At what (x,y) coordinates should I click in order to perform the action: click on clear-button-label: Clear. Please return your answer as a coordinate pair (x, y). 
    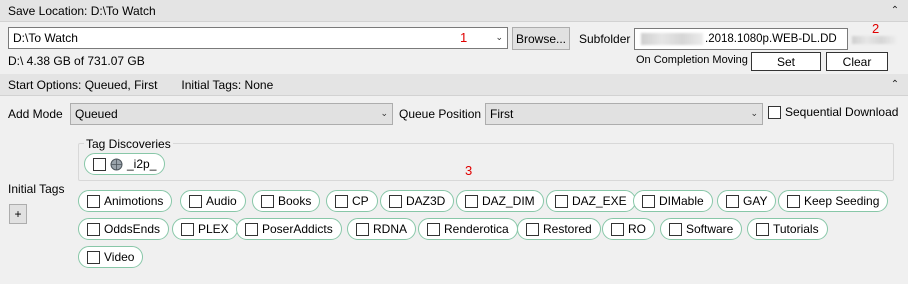
    Looking at the image, I should click on (857, 61).